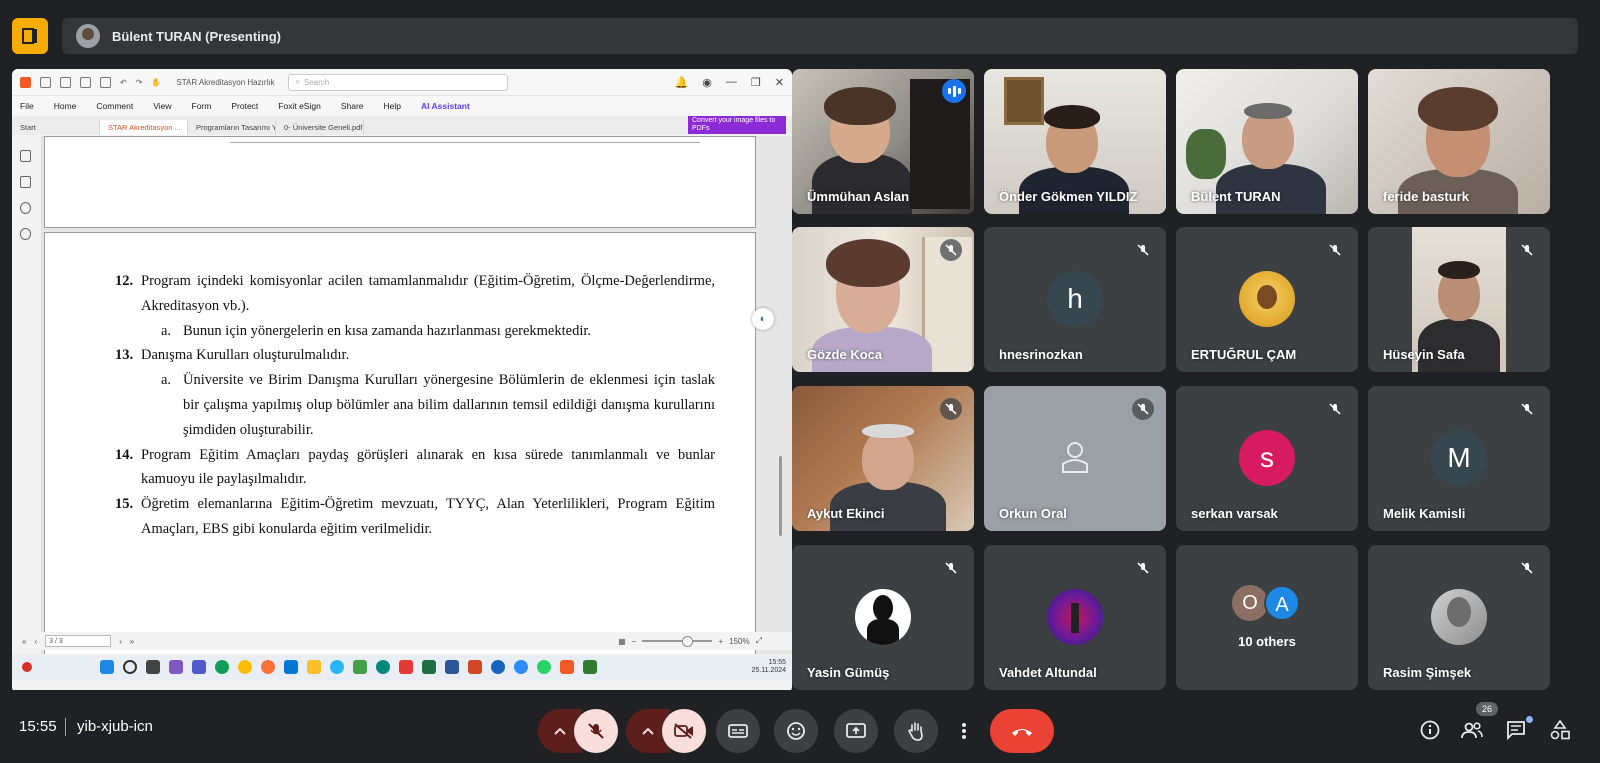 The image size is (1600, 763). Describe the element at coordinates (299, 106) in the screenshot. I see `menu-foxit-esign: Foxit eSign` at that location.